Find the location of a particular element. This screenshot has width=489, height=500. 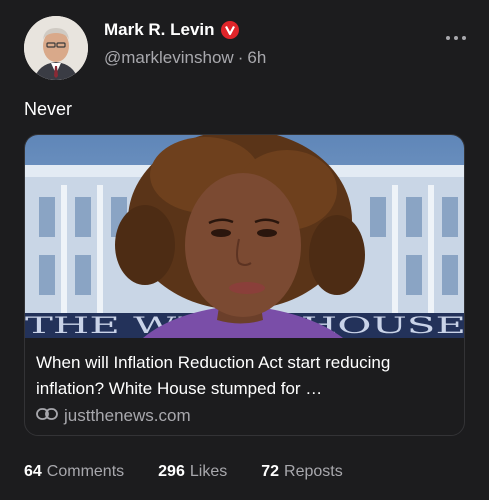

author-row: Mark R. Levin is located at coordinates (171, 30).